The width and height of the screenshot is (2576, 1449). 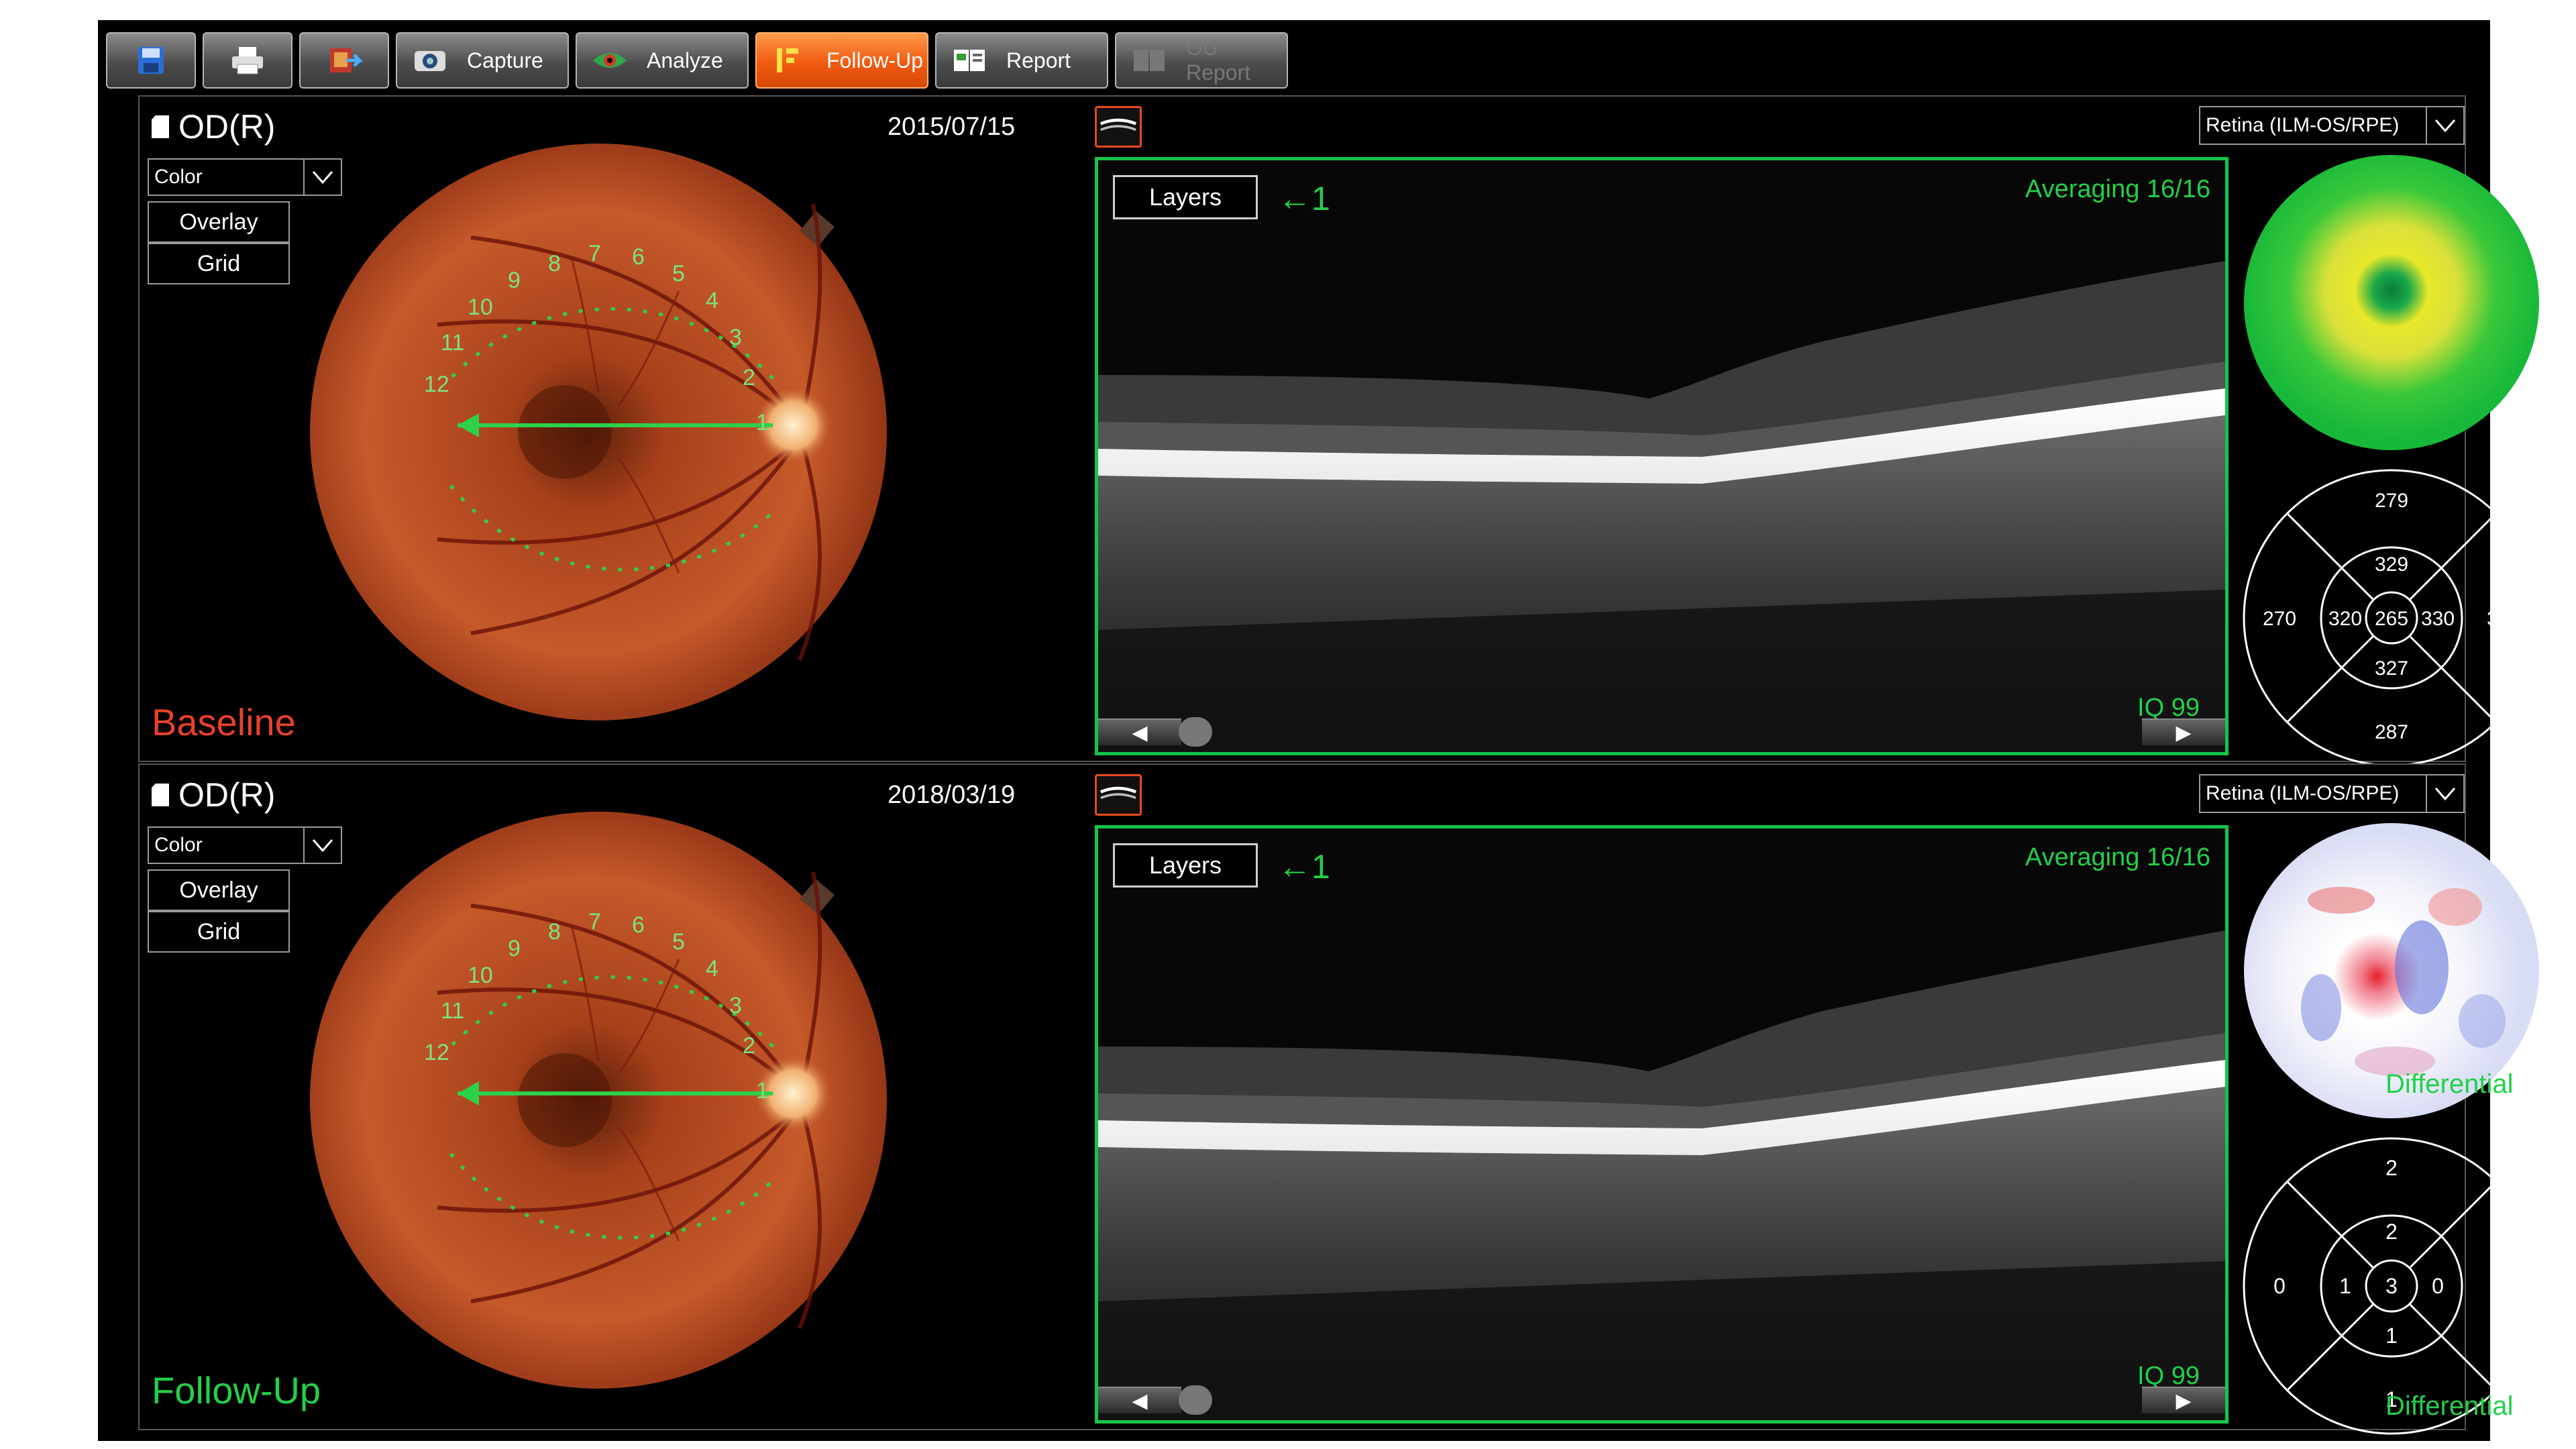 I want to click on grid-inner-bottom: 327, so click(x=2391, y=668).